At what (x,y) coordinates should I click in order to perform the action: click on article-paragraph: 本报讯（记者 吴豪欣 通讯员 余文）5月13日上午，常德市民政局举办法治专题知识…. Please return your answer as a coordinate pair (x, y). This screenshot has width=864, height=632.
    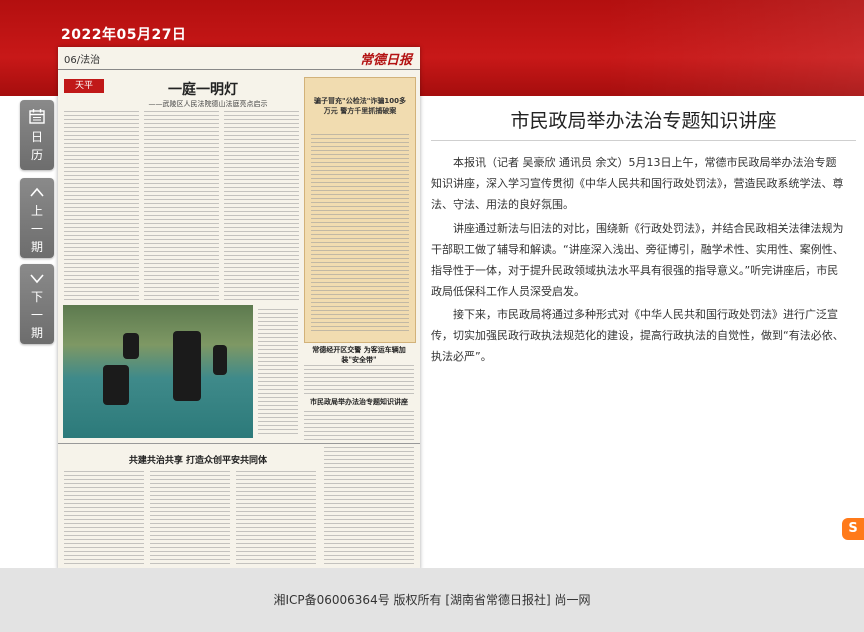
    Looking at the image, I should click on (637, 183).